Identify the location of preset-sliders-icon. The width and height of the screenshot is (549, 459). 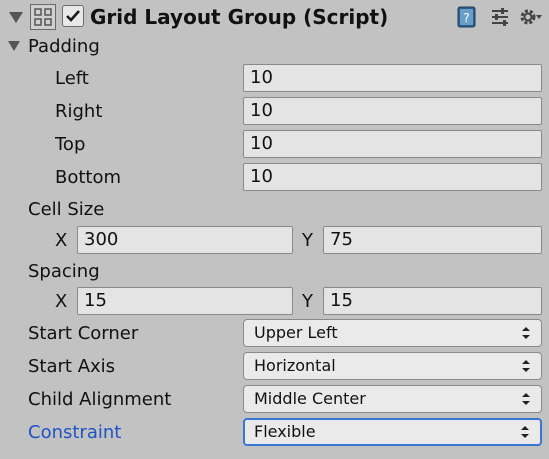
(500, 17).